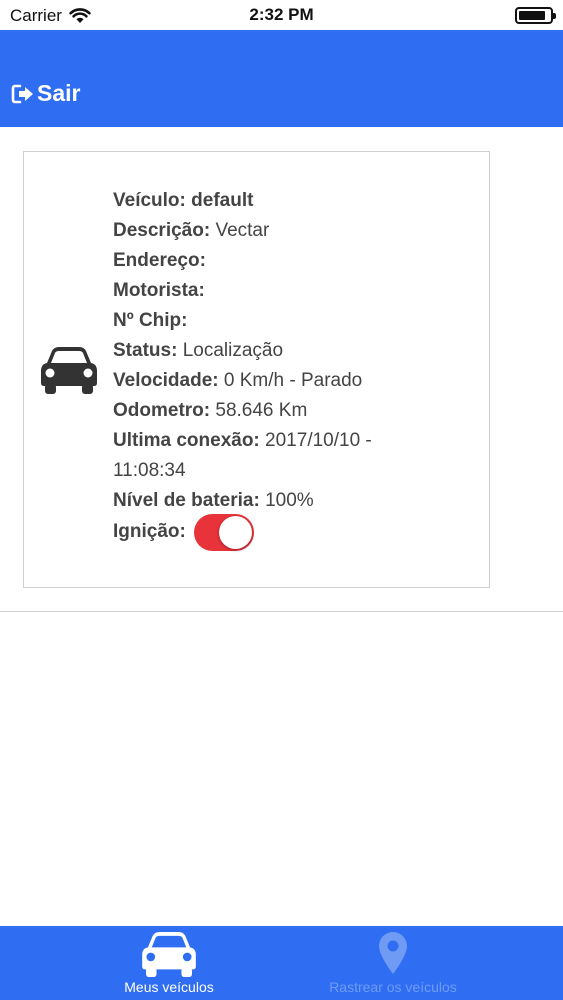 This screenshot has width=563, height=1000. Describe the element at coordinates (169, 987) in the screenshot. I see `tab-my-vehicles-label: Meus veículos` at that location.